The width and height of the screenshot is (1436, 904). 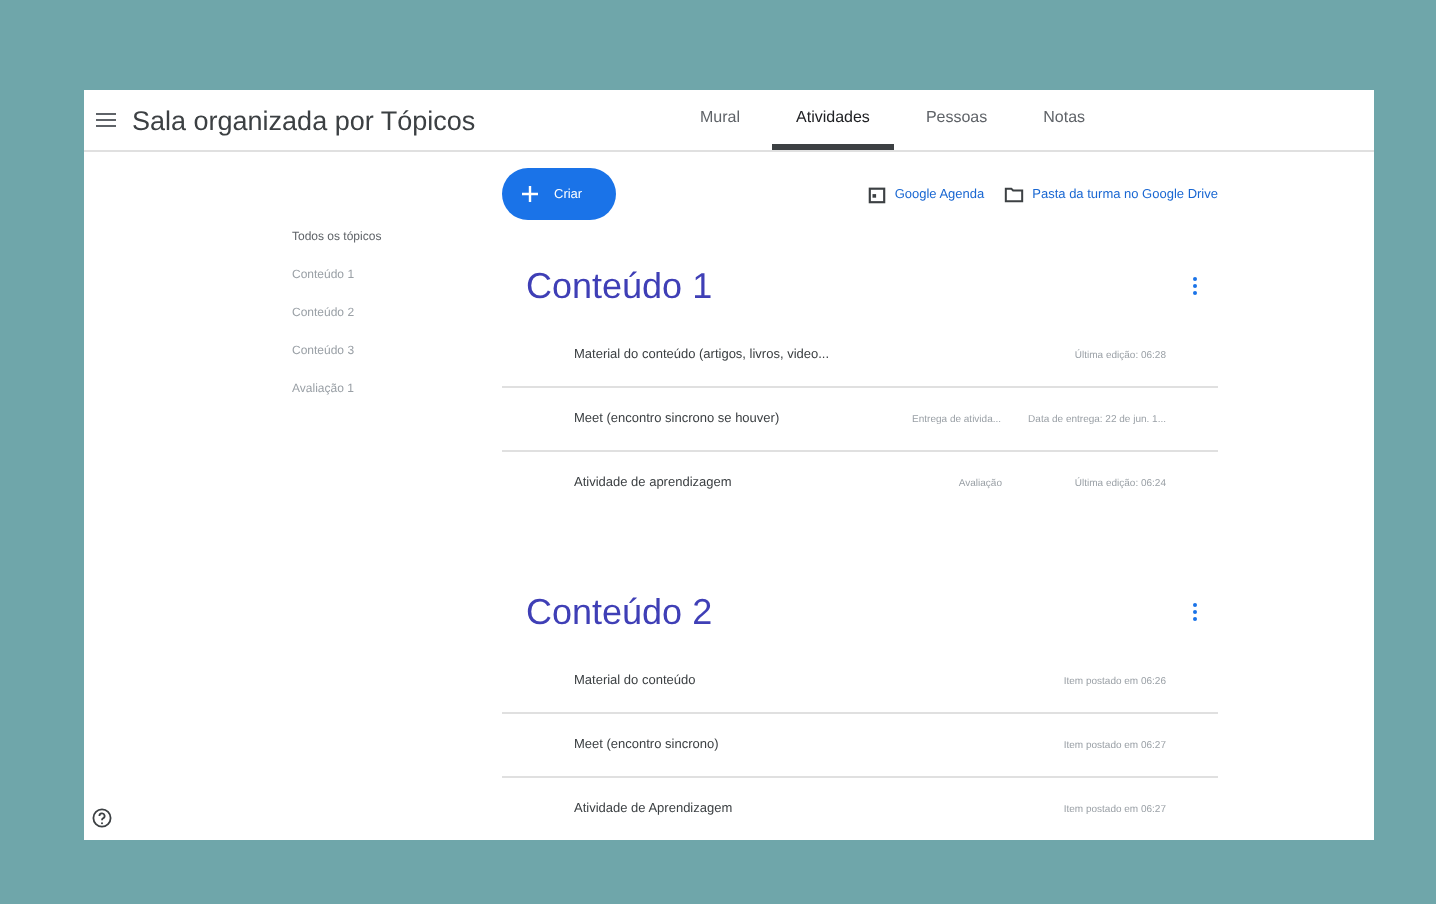 What do you see at coordinates (619, 612) in the screenshot?
I see `topic-heading: Conteúdo 2` at bounding box center [619, 612].